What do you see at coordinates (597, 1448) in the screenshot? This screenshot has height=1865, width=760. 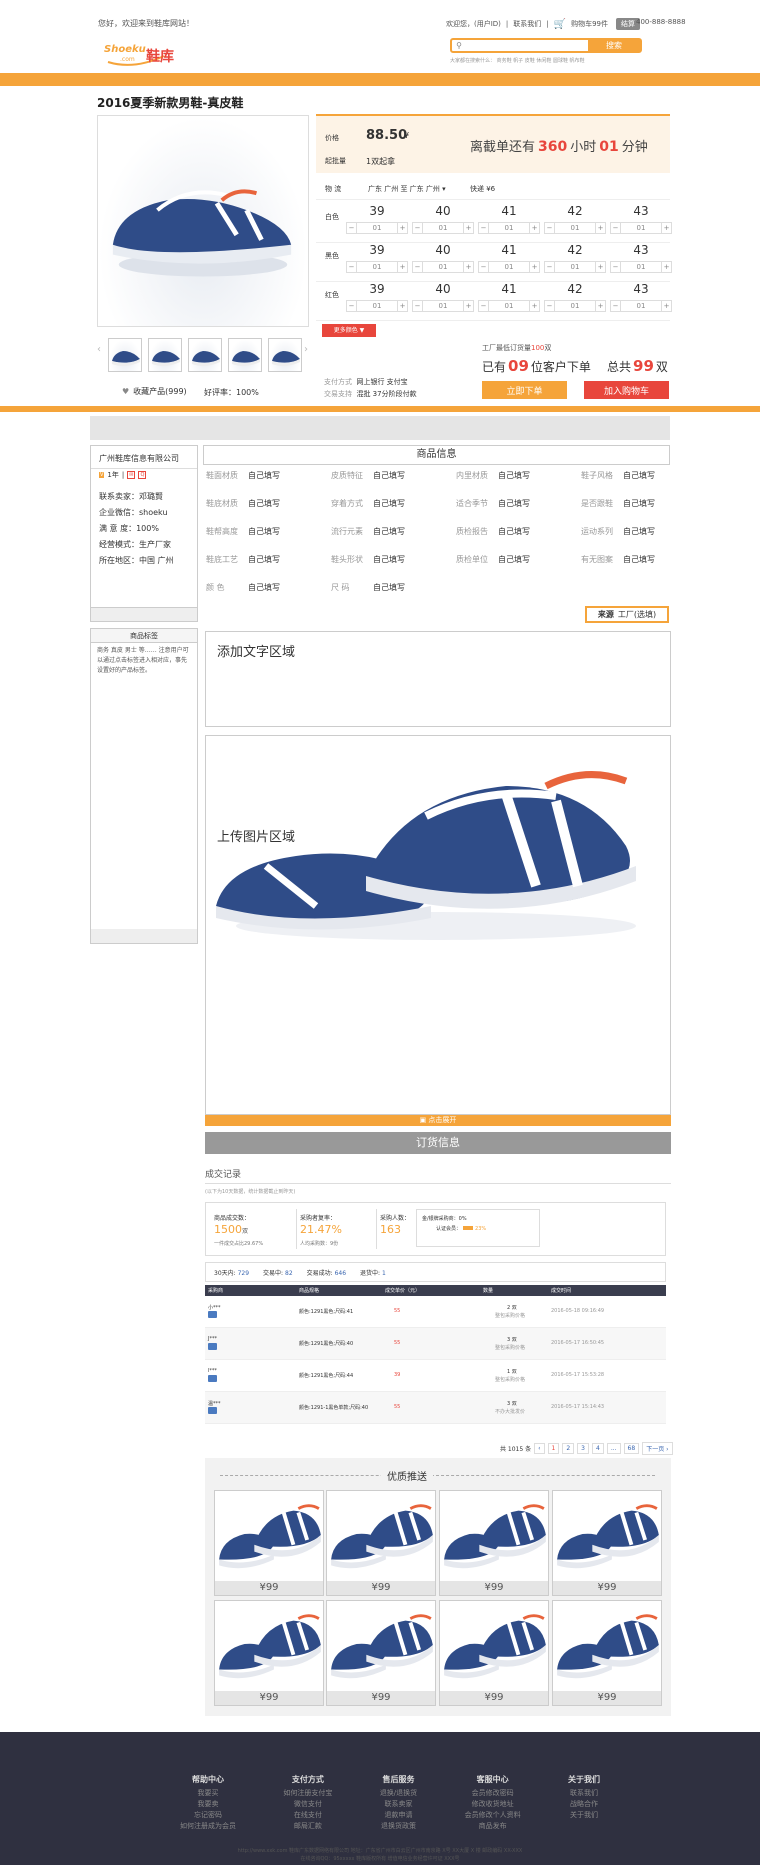 I see `page-button: 4` at bounding box center [597, 1448].